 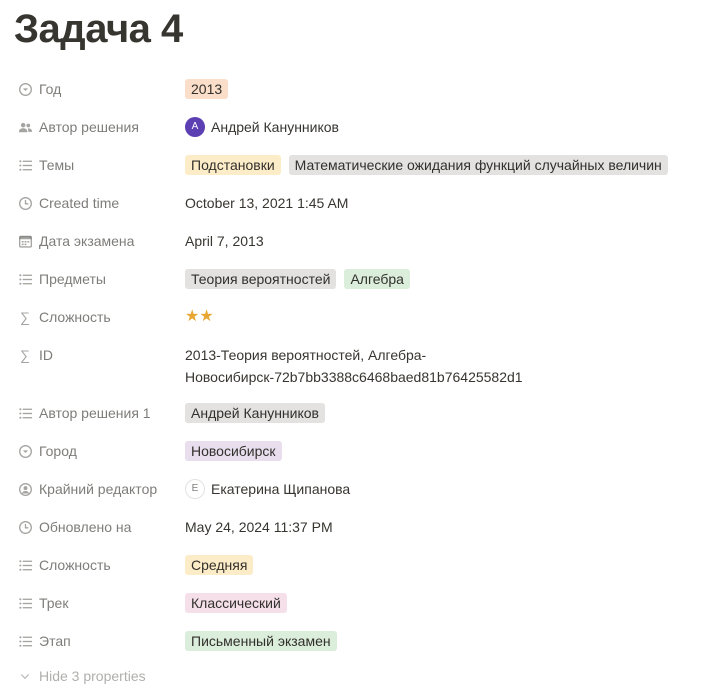 I want to click on property-label: Created time, so click(x=79, y=203).